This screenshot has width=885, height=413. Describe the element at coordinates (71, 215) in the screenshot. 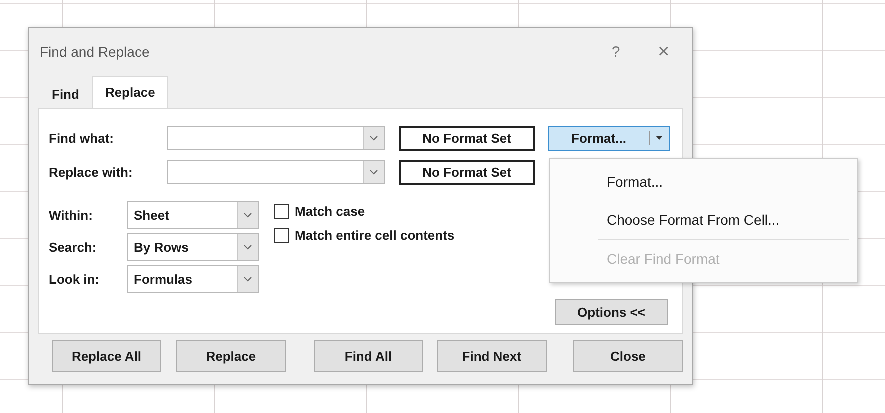

I see `option-label: Within:` at that location.